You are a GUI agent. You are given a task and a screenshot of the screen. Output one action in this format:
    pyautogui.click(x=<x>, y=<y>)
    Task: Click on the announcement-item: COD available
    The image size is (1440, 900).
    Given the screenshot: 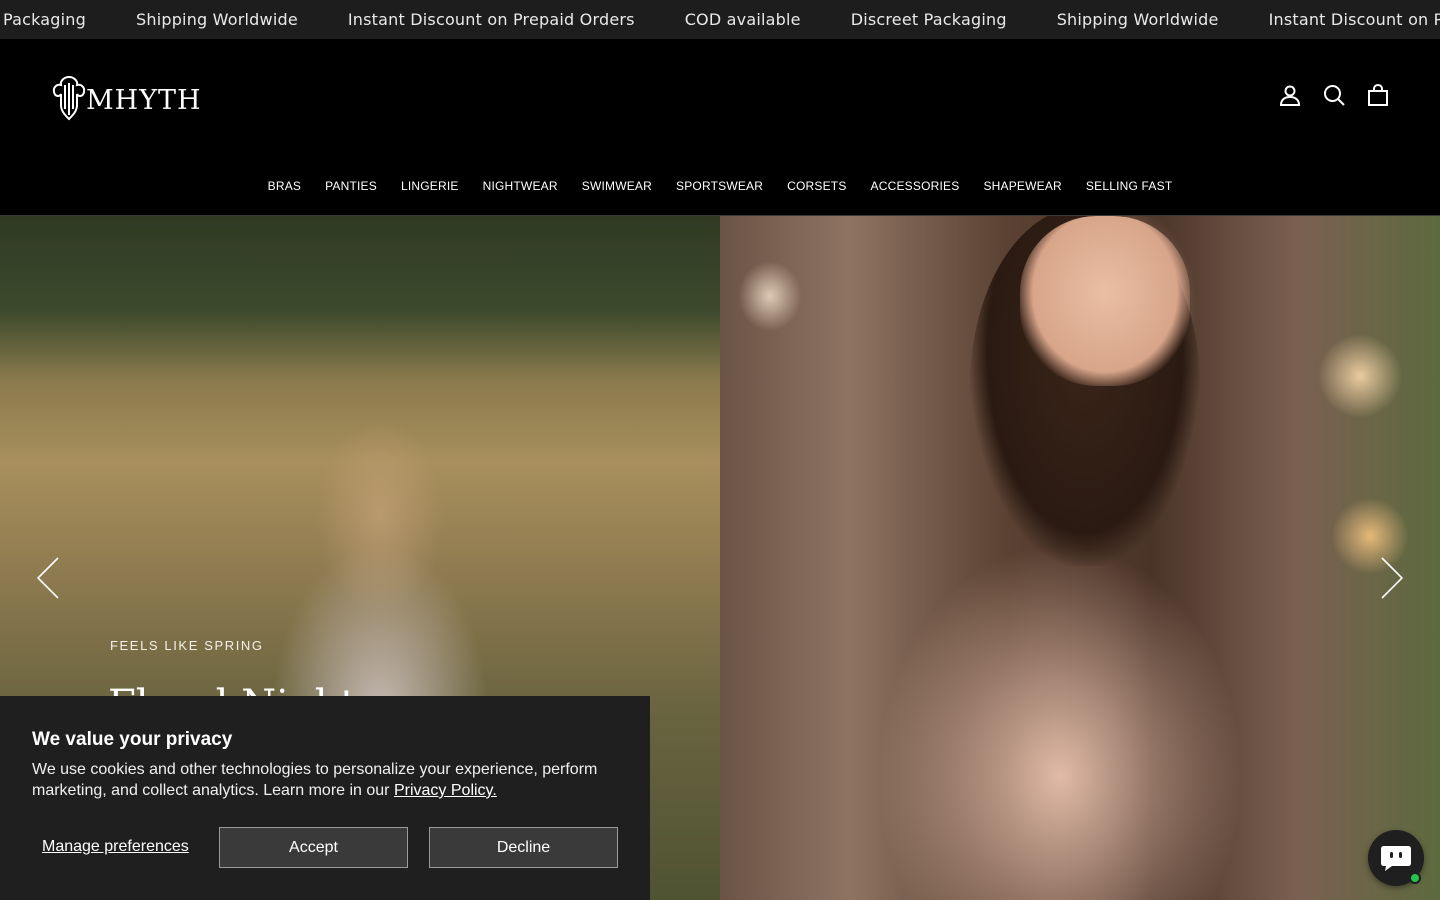 What is the action you would take?
    pyautogui.click(x=742, y=19)
    